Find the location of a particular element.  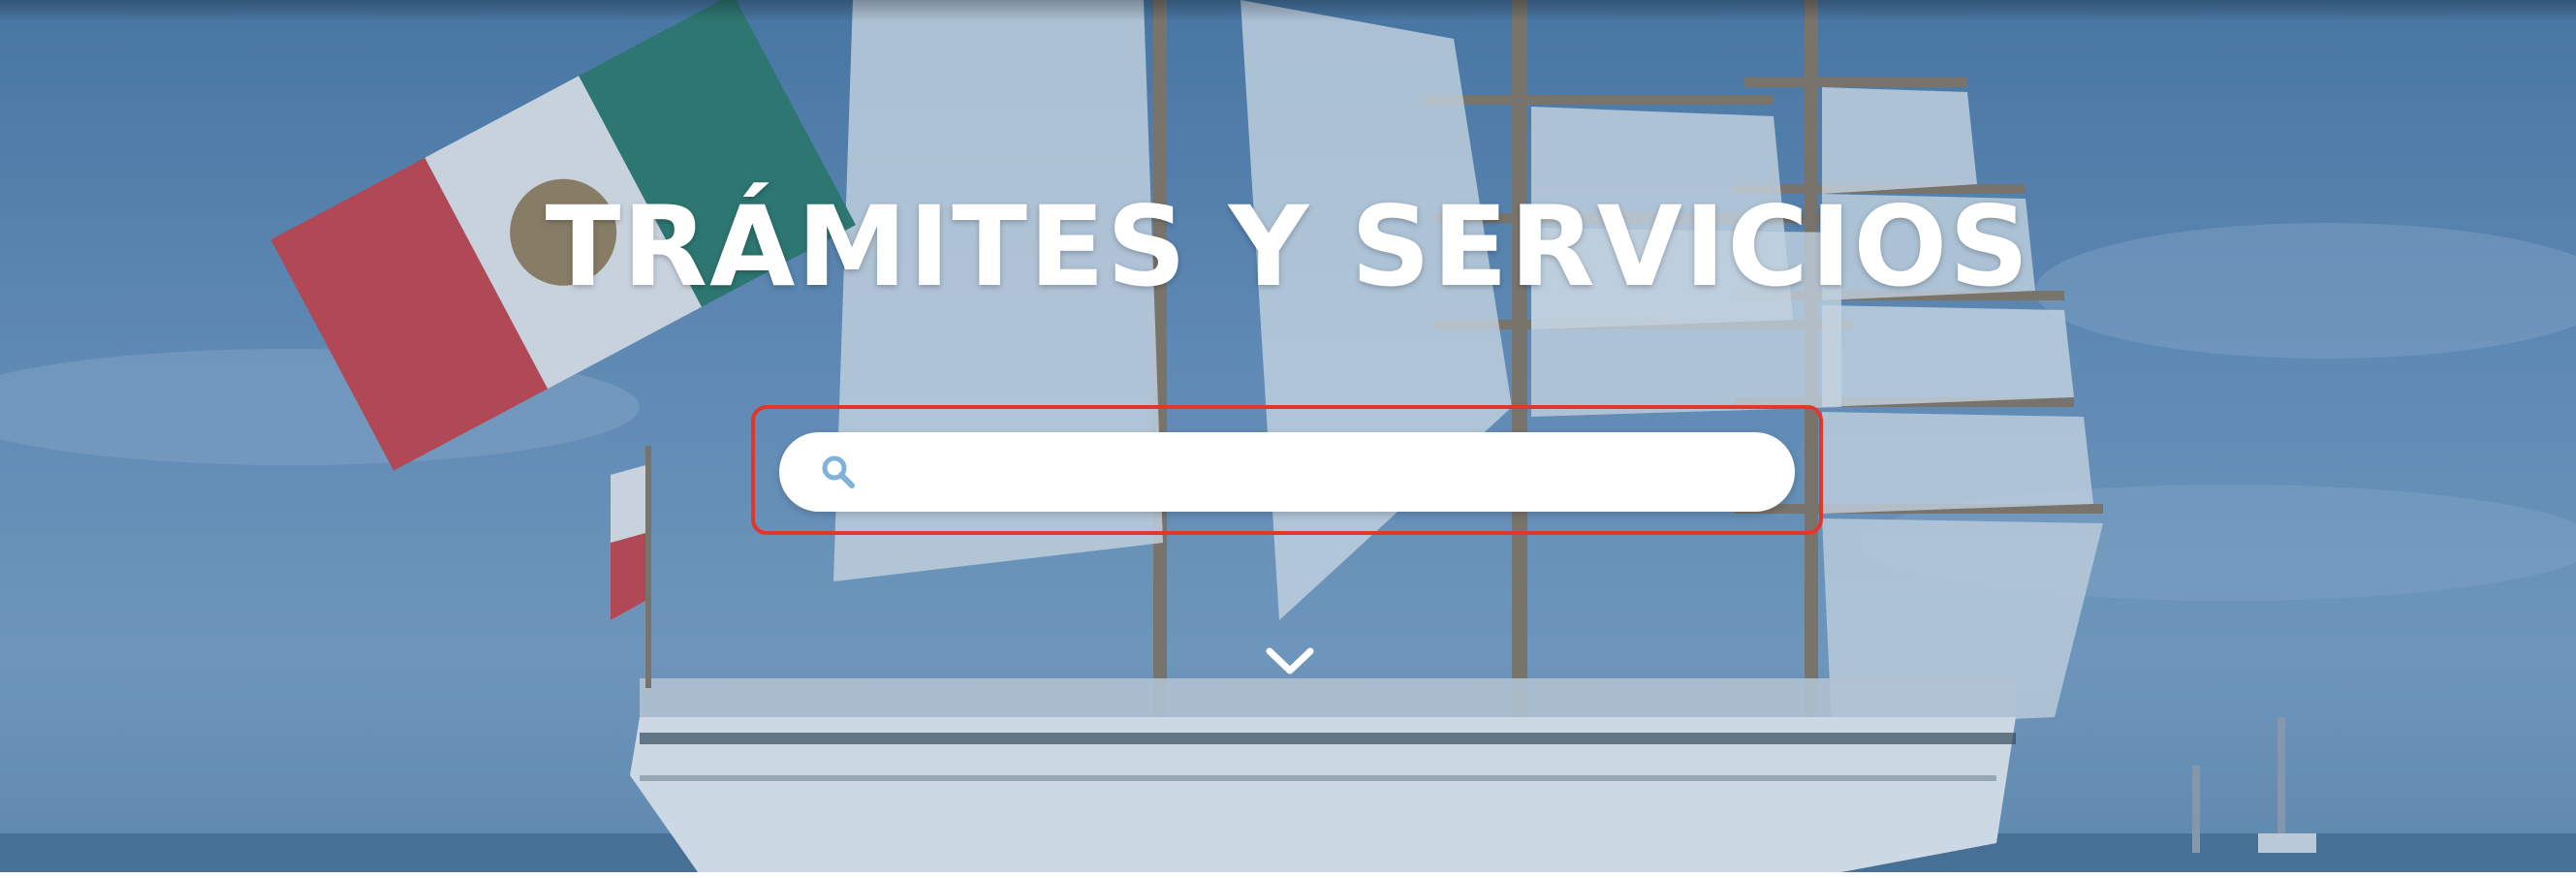

page-title: TRÁMITES Y SERVICIOS is located at coordinates (1288, 246).